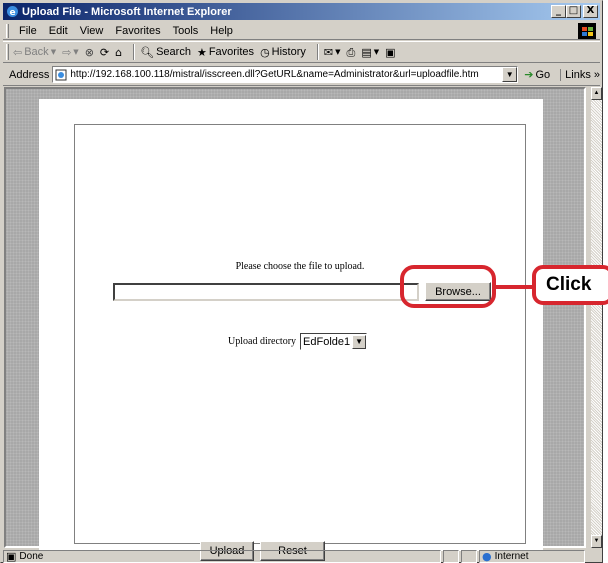 This screenshot has width=608, height=563. What do you see at coordinates (590, 11) in the screenshot?
I see `close-button: X` at bounding box center [590, 11].